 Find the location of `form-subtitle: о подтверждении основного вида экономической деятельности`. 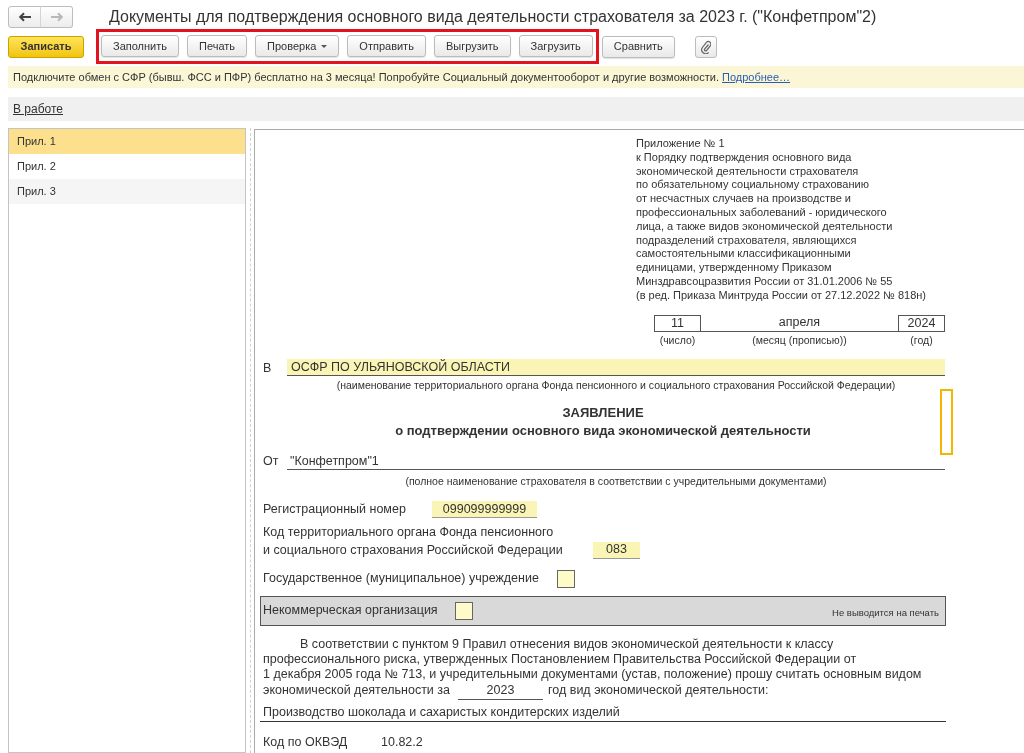

form-subtitle: о подтверждении основного вида экономической деятельности is located at coordinates (603, 431).